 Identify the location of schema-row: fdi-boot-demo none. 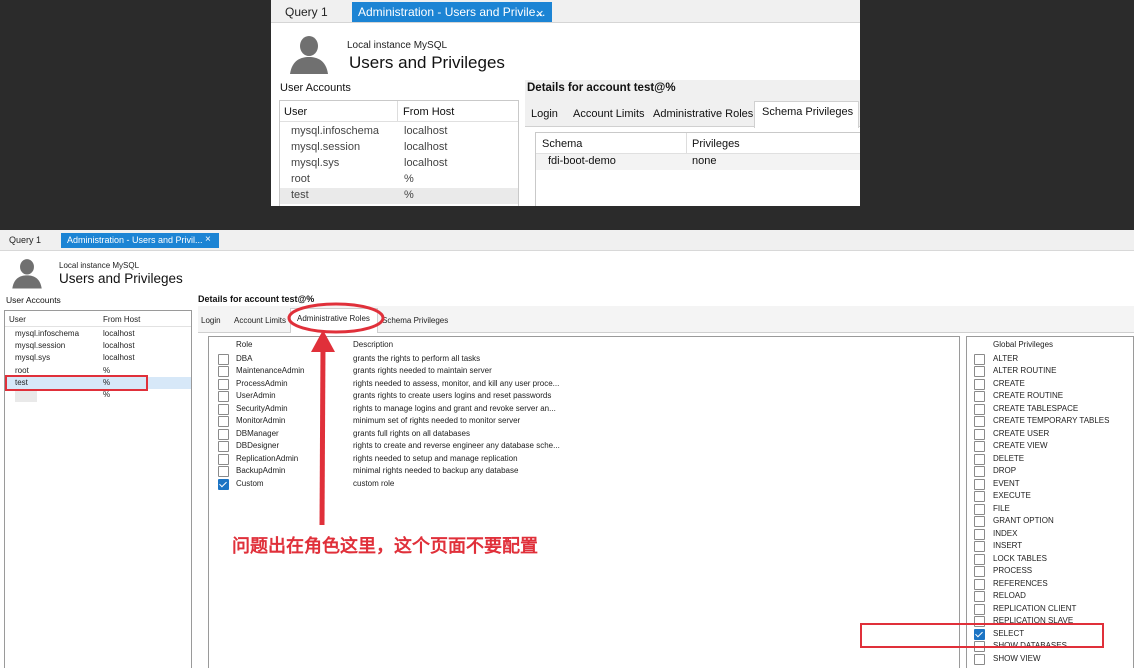
(698, 162).